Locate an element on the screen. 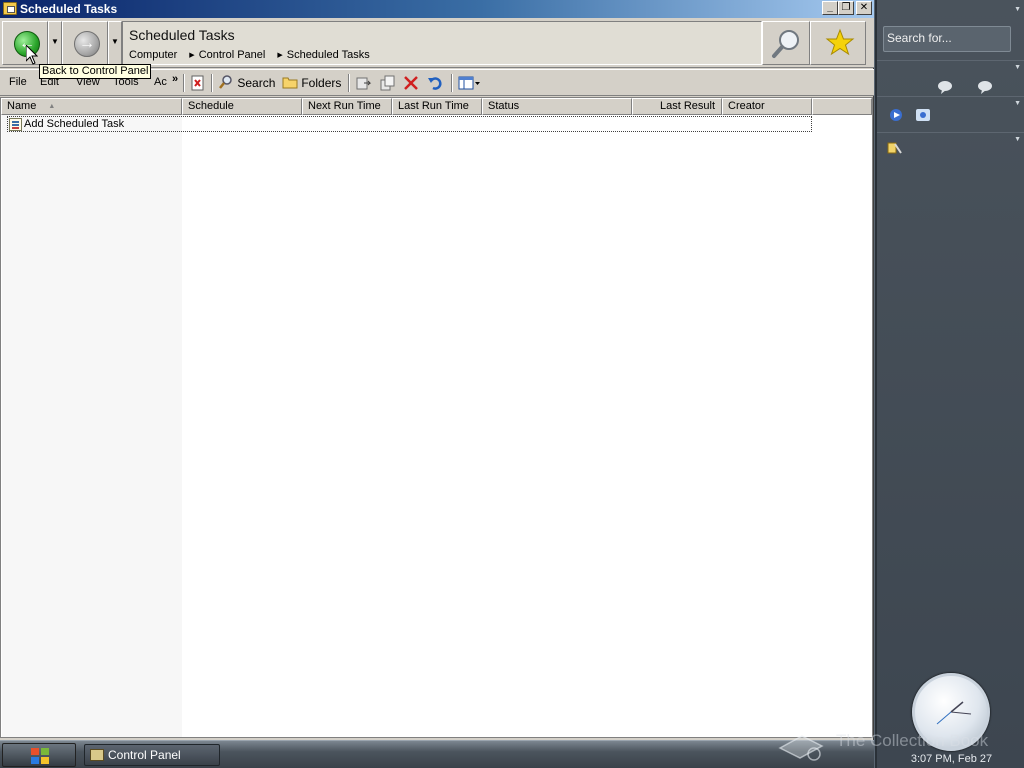  search-toolbar-label: Search is located at coordinates (256, 83).